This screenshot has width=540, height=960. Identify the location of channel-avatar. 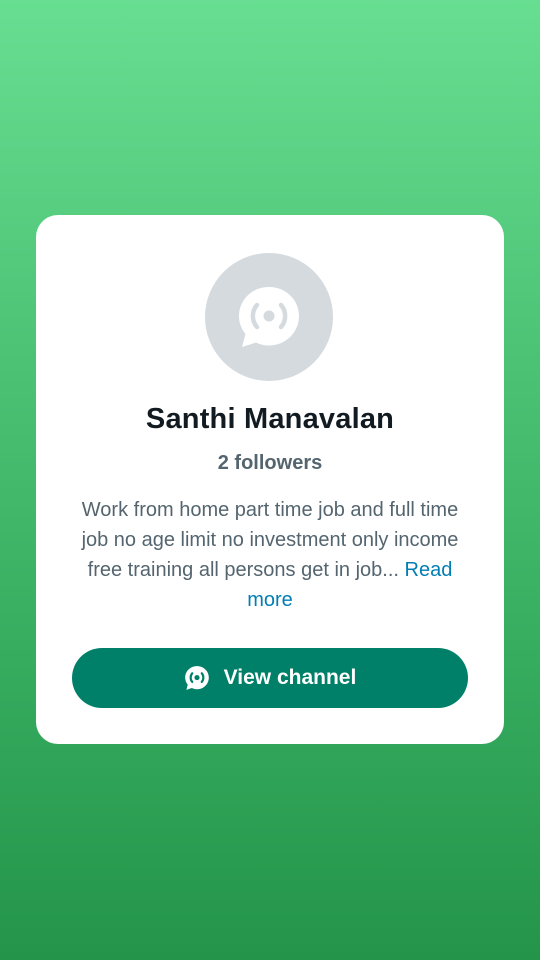
(269, 317).